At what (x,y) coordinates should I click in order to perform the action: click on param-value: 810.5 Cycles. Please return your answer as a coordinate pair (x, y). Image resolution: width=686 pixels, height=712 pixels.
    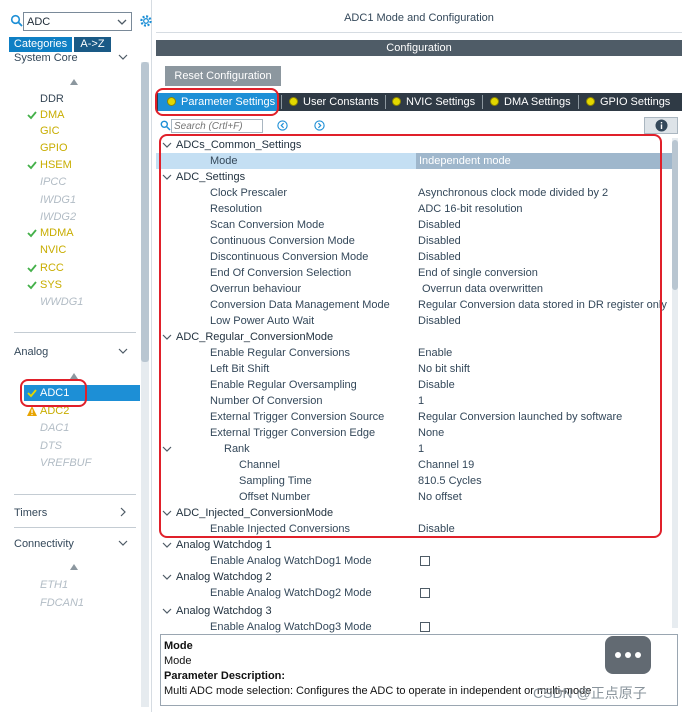
    Looking at the image, I should click on (450, 481).